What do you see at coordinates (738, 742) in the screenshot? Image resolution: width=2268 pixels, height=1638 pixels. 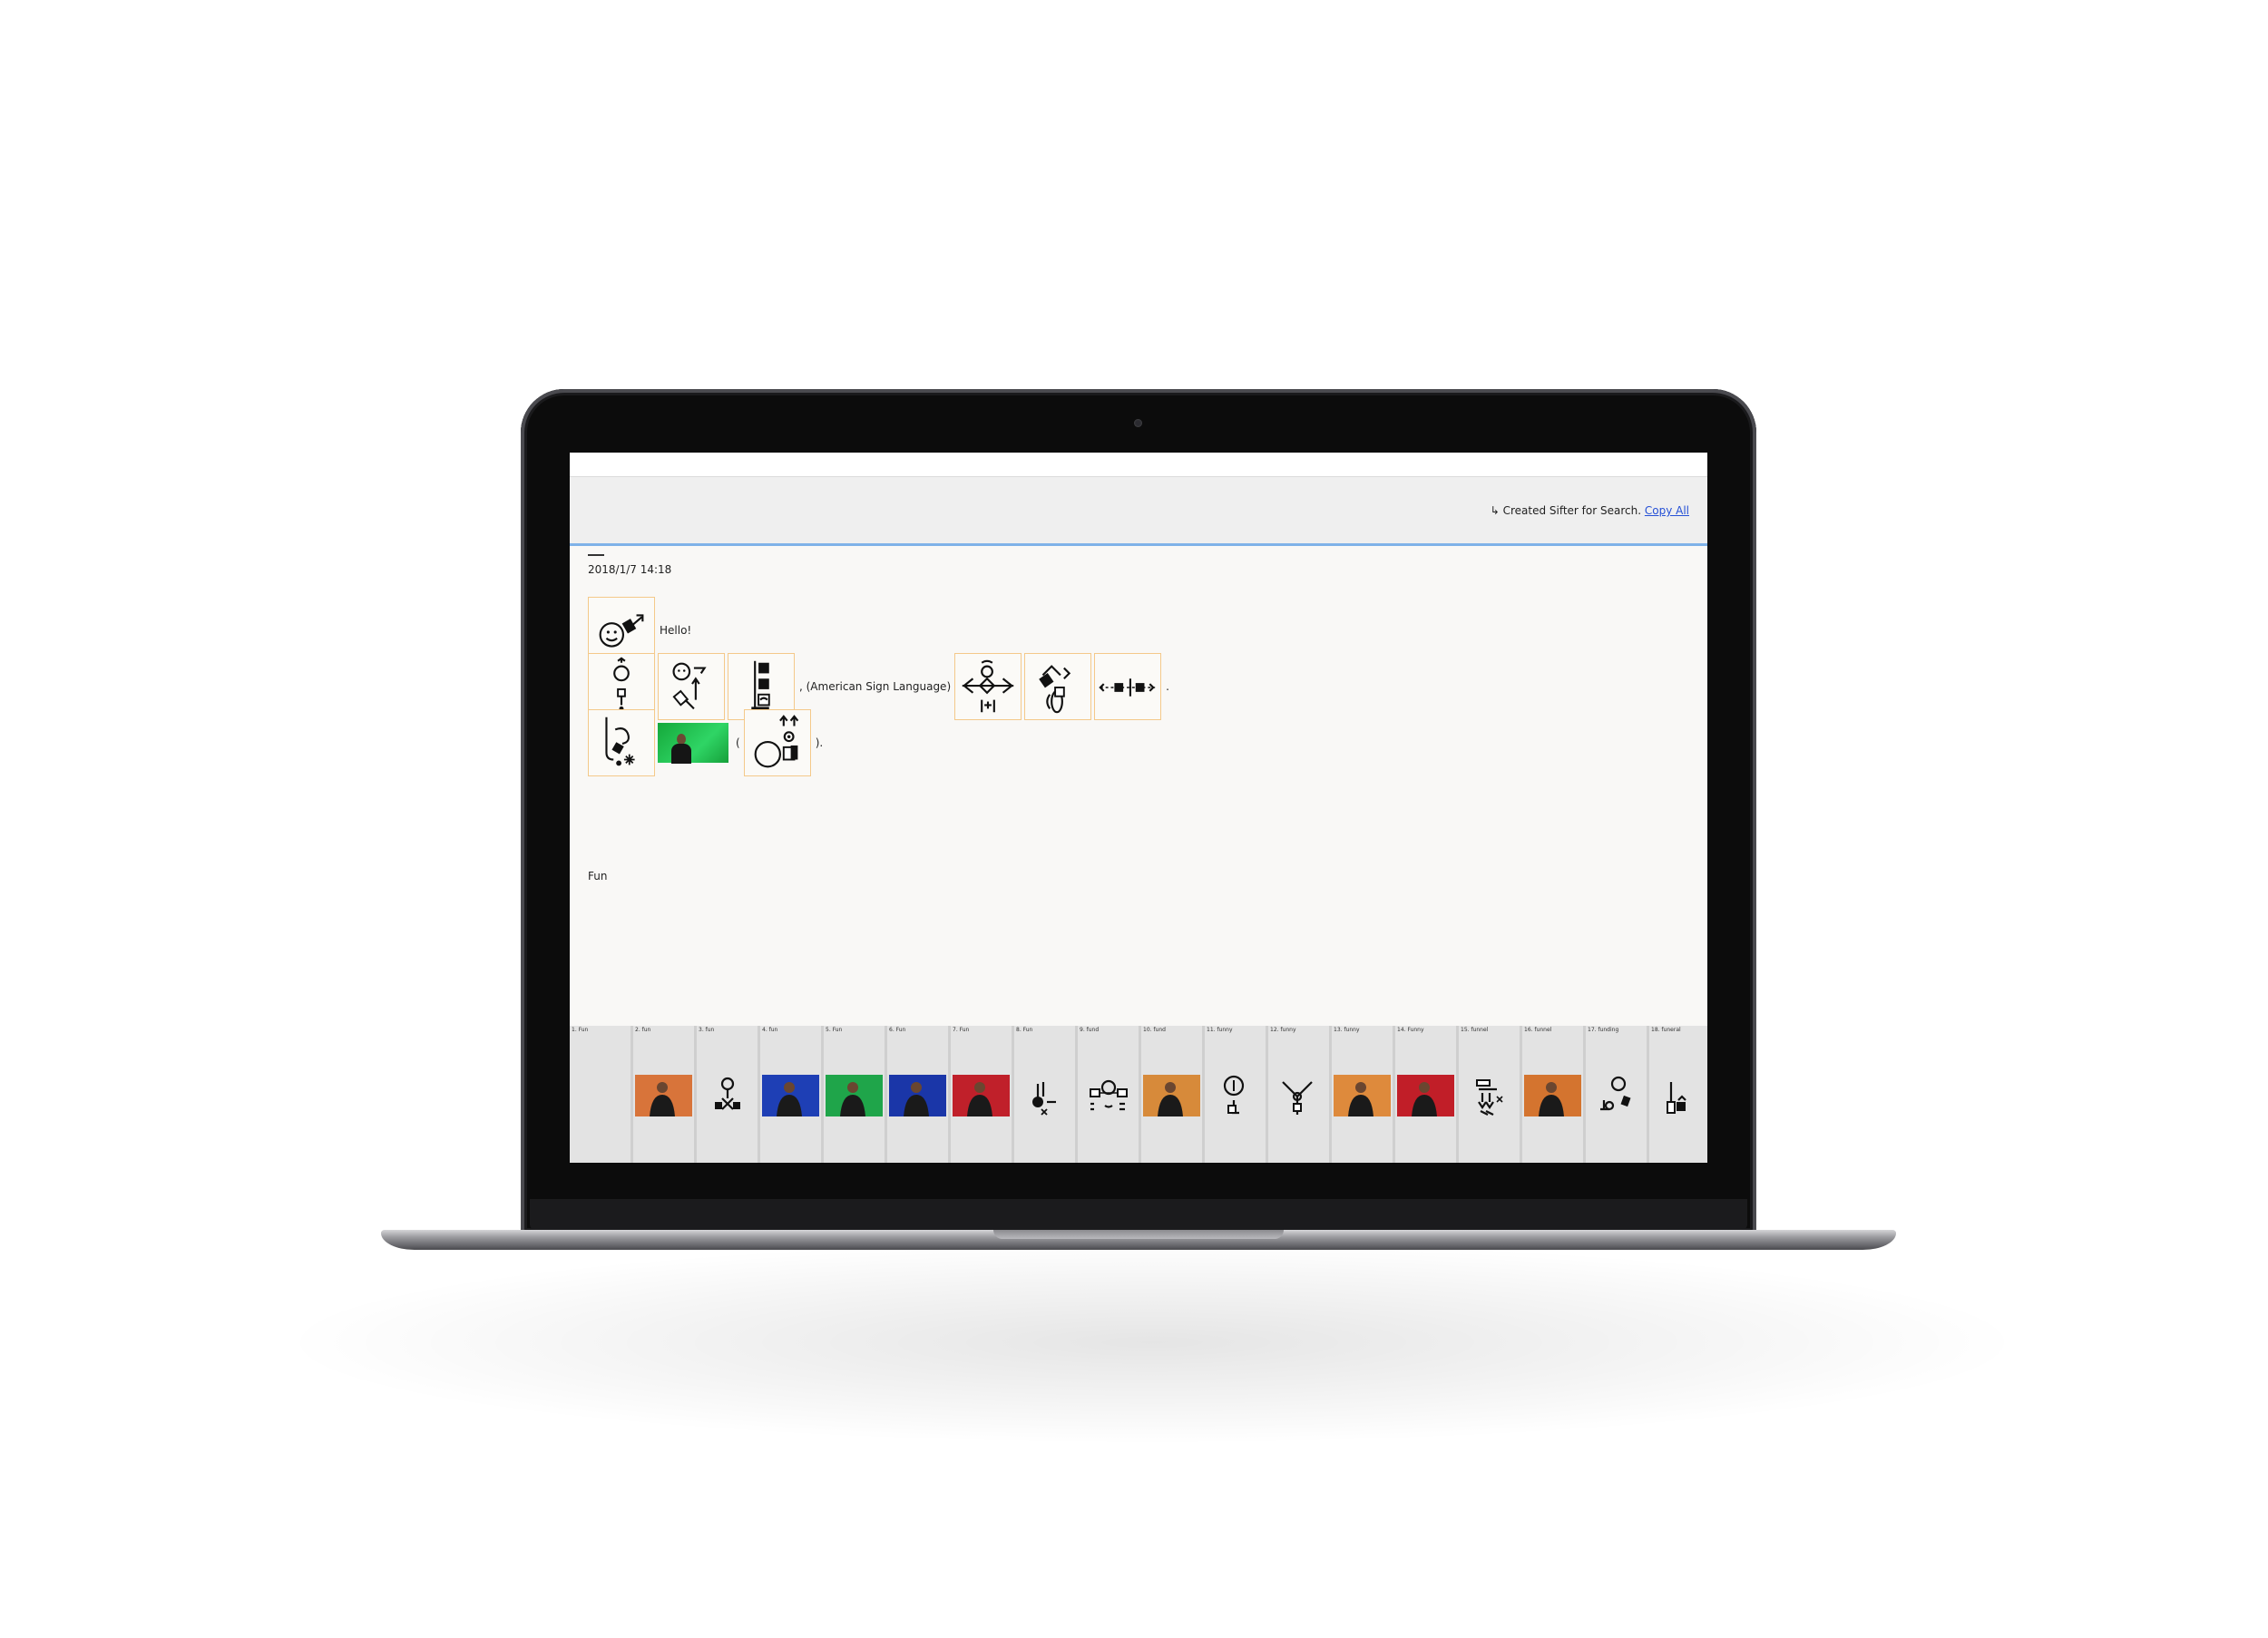 I see `post-text: (` at bounding box center [738, 742].